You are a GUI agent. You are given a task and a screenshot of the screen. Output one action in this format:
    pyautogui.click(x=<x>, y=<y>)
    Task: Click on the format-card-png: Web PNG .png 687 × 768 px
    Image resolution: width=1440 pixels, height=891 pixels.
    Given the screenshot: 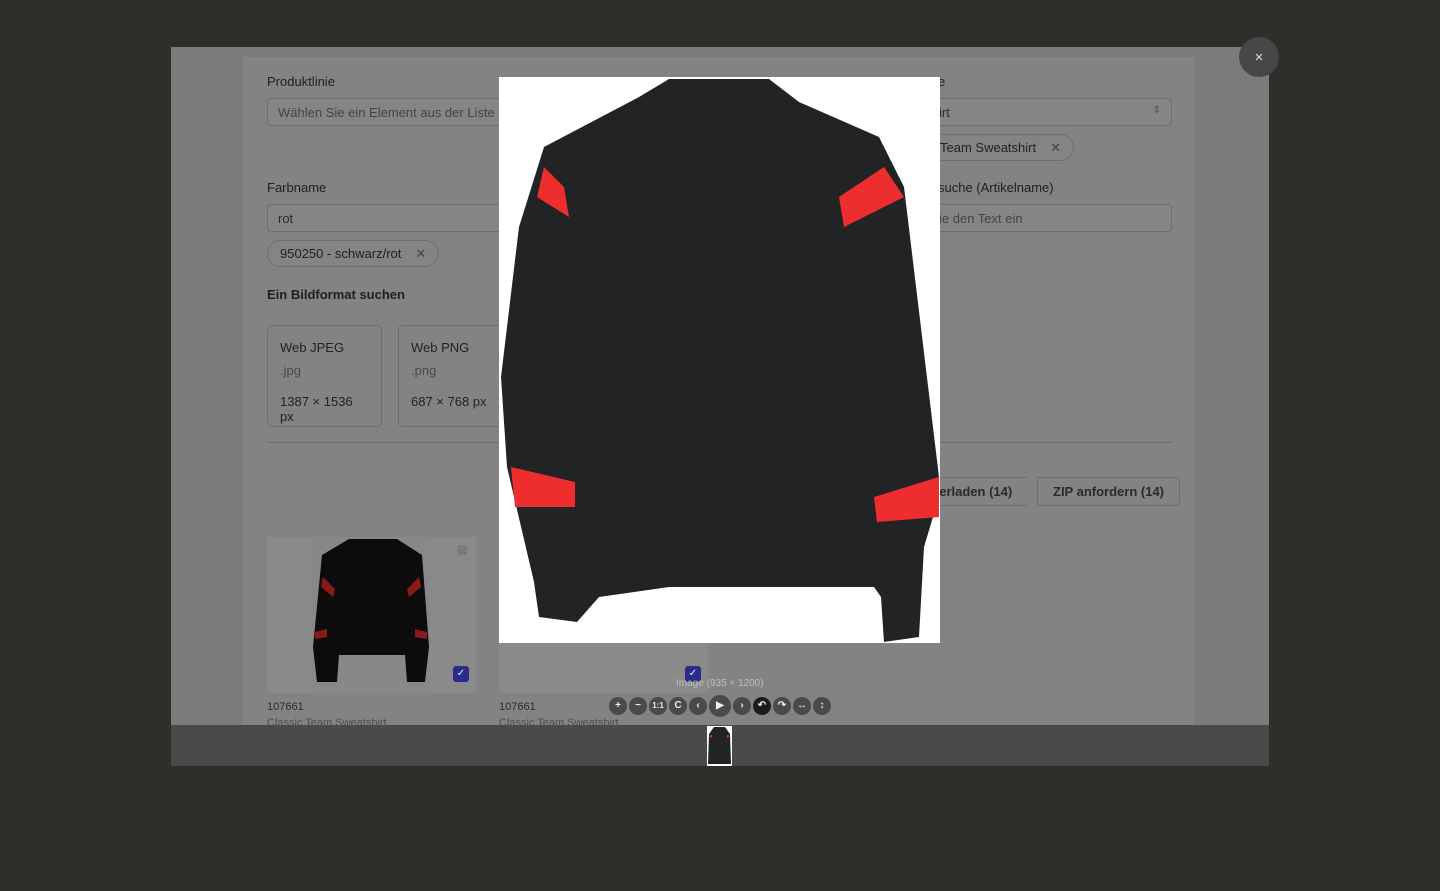 What is the action you would take?
    pyautogui.click(x=455, y=376)
    